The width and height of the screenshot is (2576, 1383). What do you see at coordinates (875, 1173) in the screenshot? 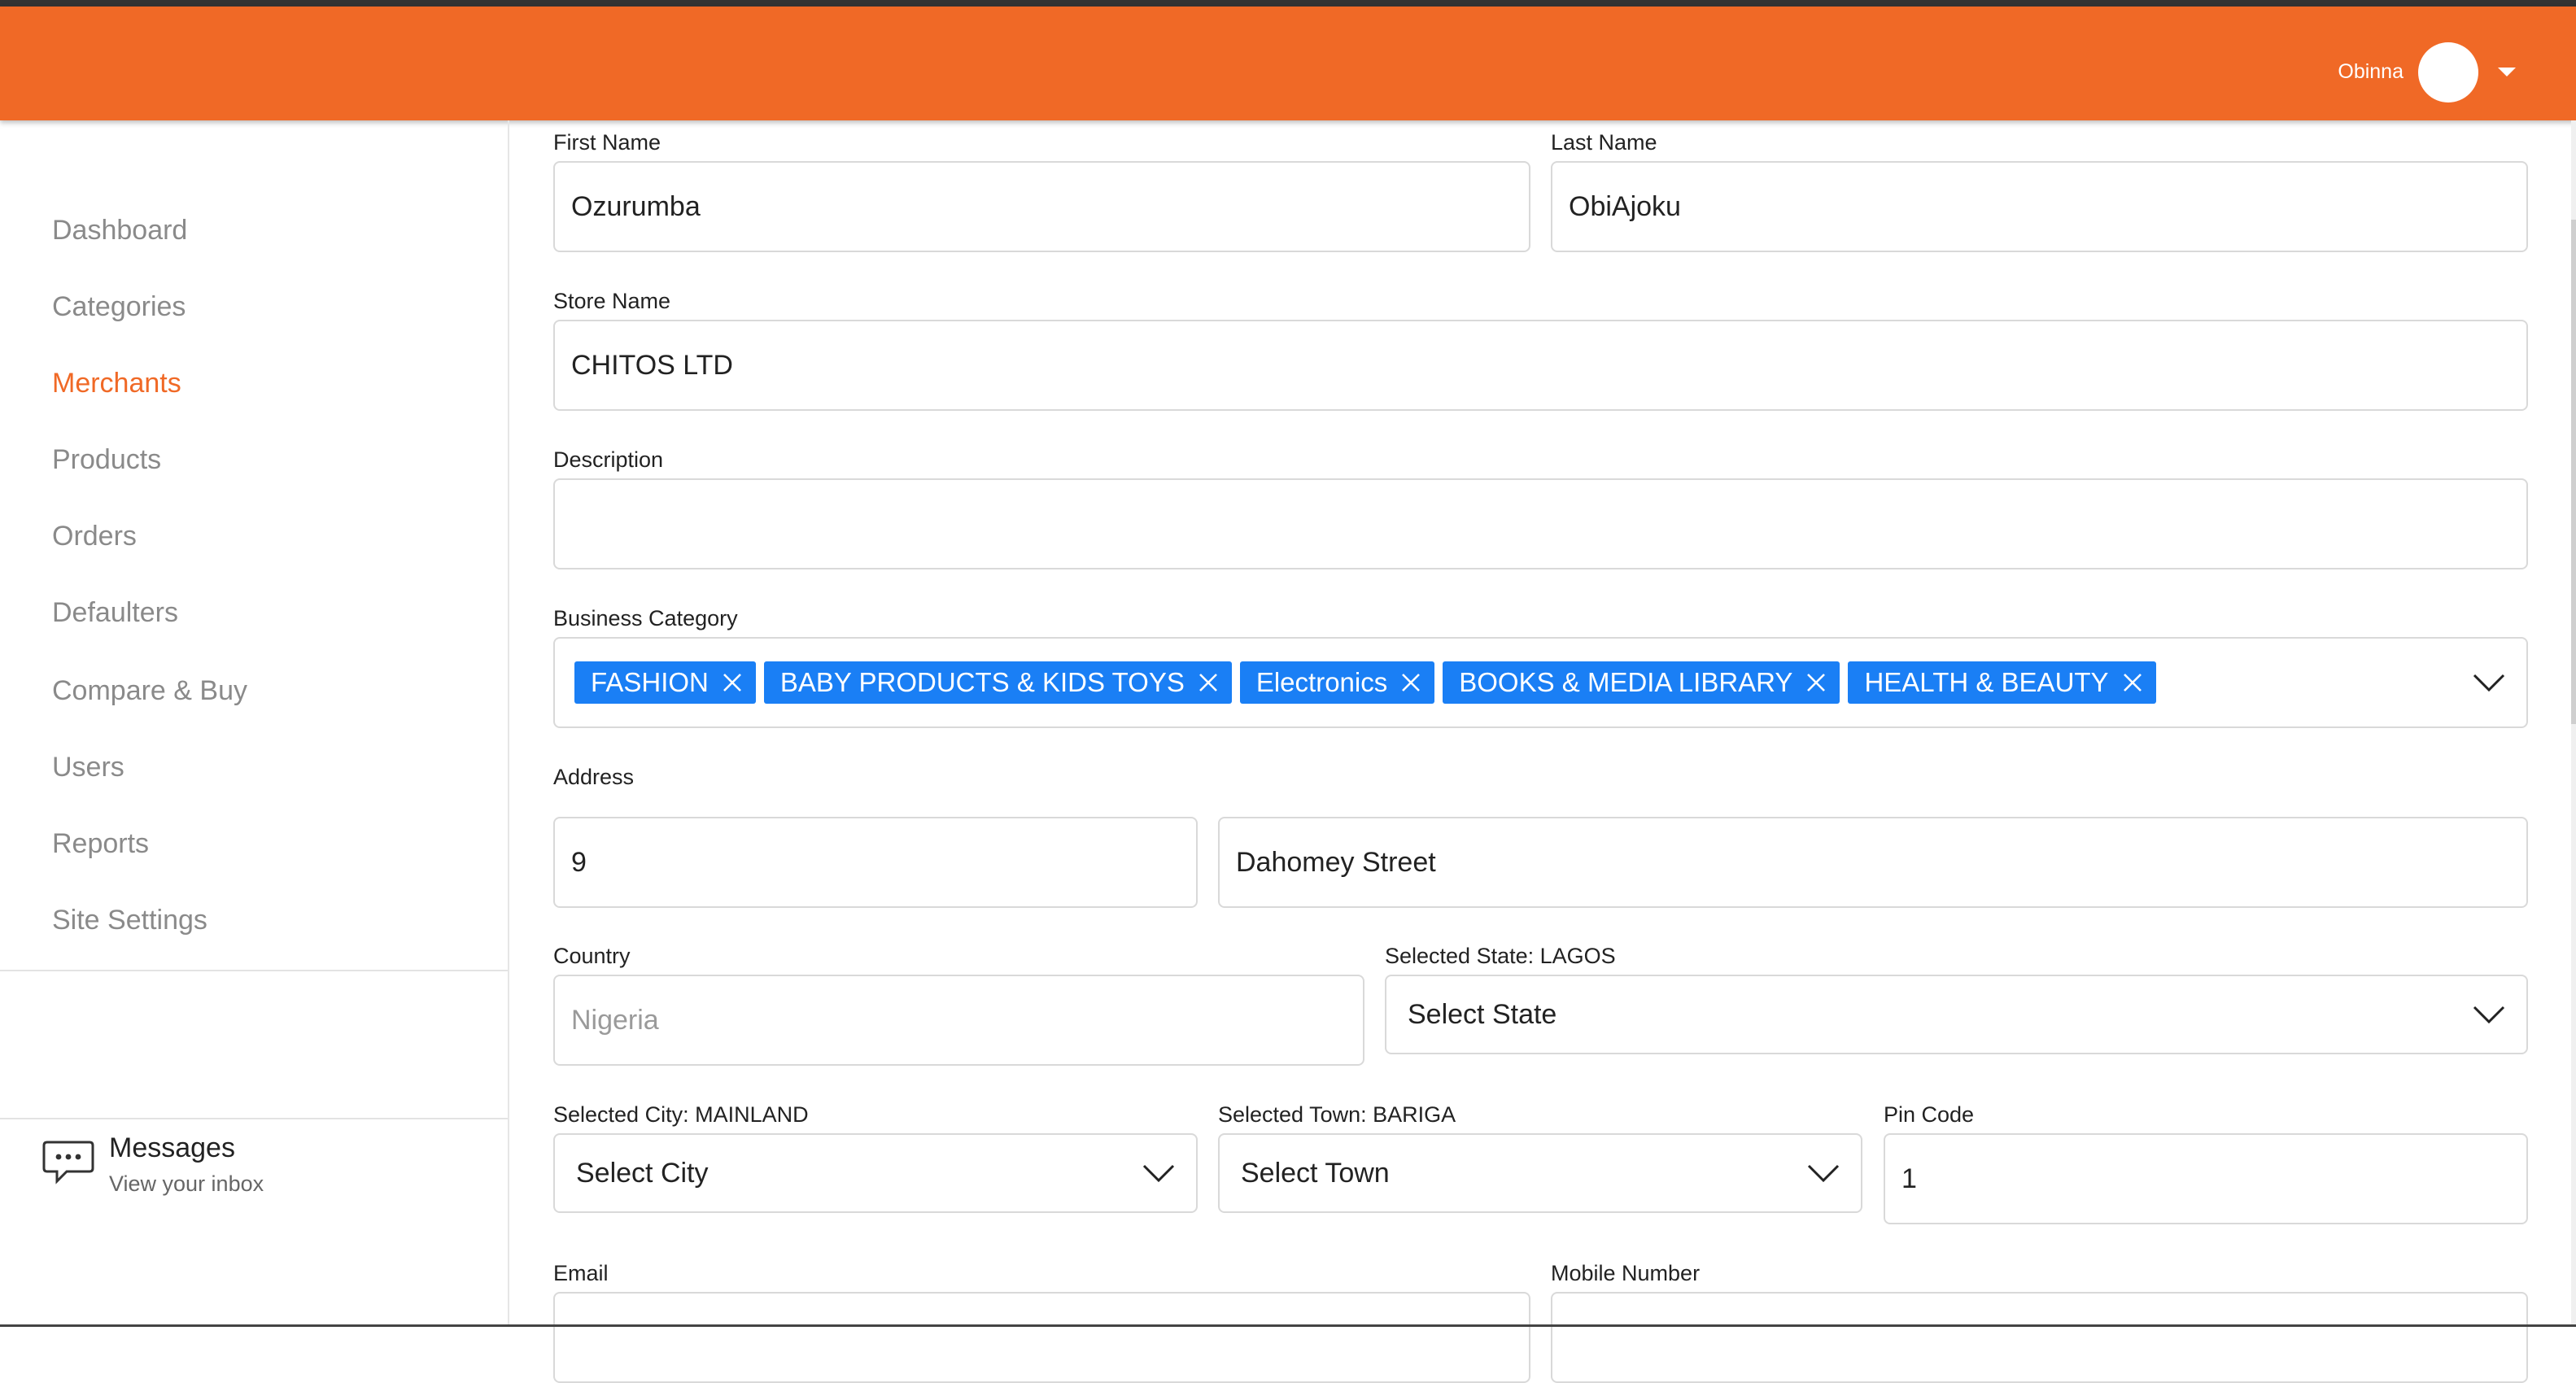
I see `city-select: Select City` at bounding box center [875, 1173].